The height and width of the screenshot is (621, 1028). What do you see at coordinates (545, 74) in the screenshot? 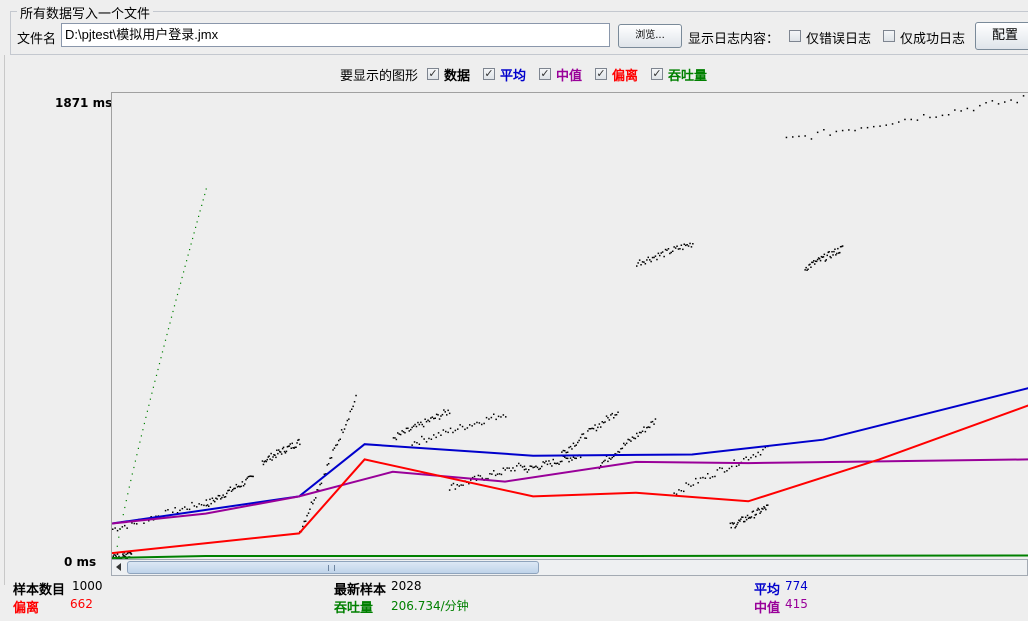
I see `median-checkbox: ✓` at bounding box center [545, 74].